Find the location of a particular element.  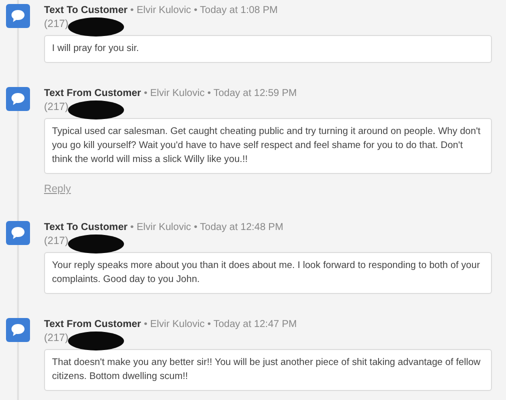

message-header: Text From Customer • Elvir Kulovic • Today at 12:59 PM is located at coordinates (171, 93).